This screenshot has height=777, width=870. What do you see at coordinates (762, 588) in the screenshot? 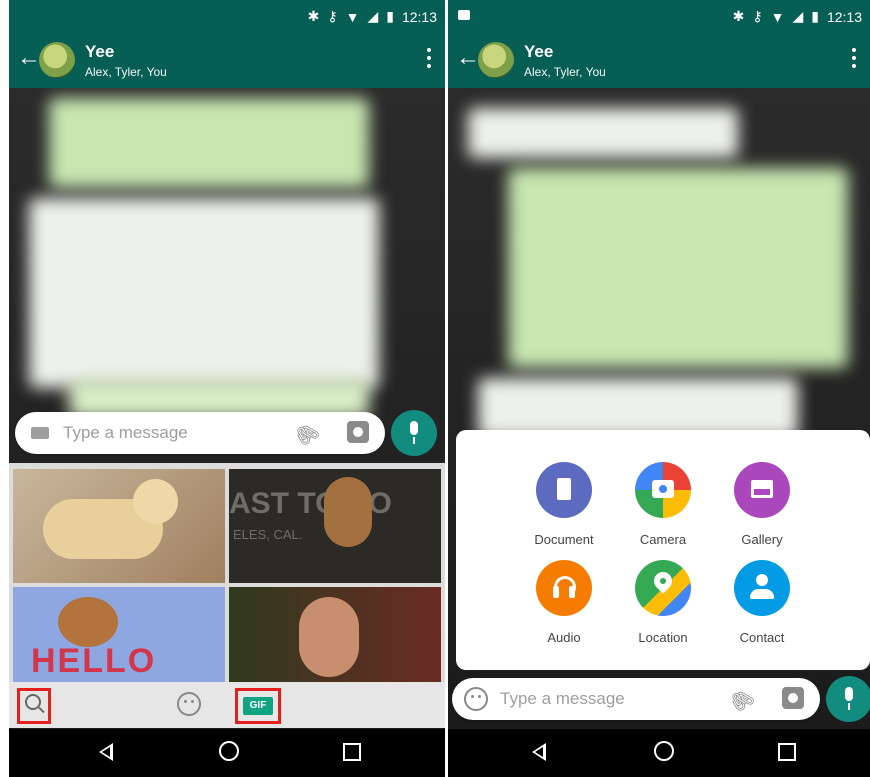
I see `contact-person-icon` at bounding box center [762, 588].